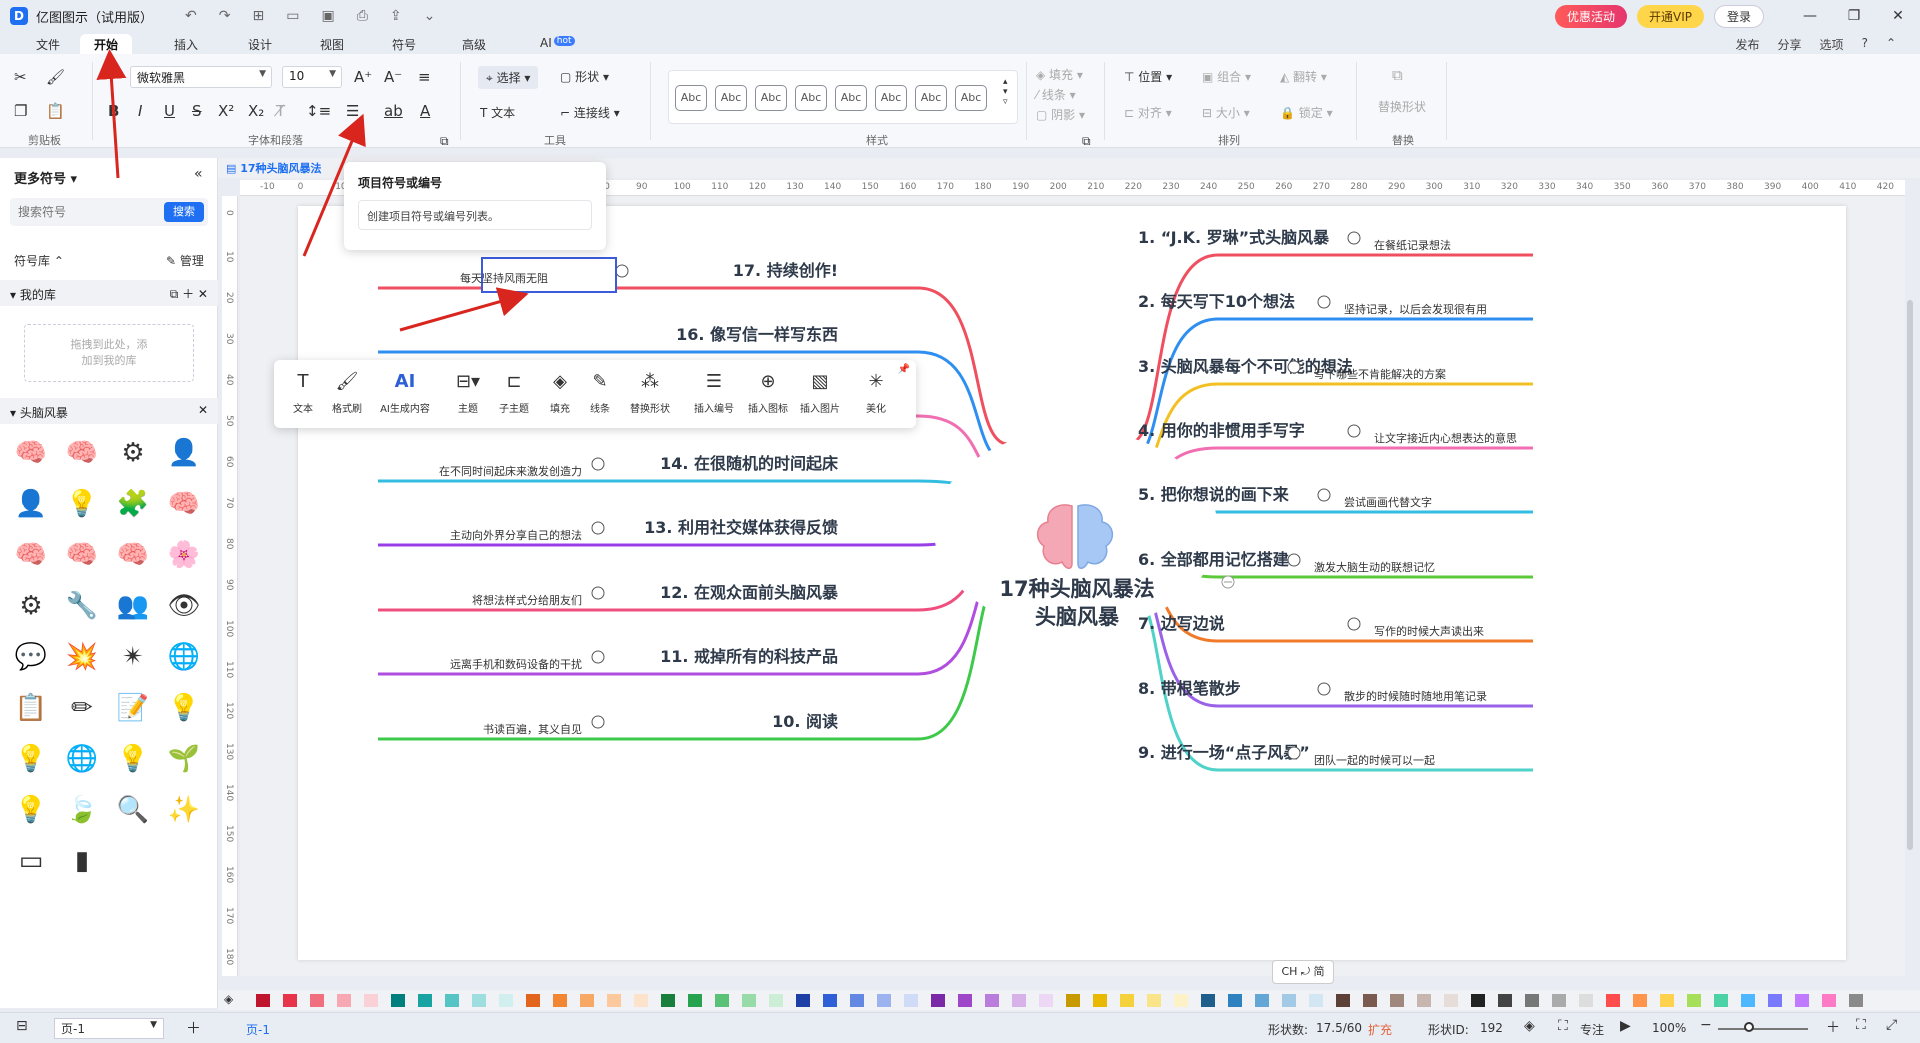  Describe the element at coordinates (274, 168) in the screenshot. I see `document-tab: ▤ 17种头脑风暴法` at that location.